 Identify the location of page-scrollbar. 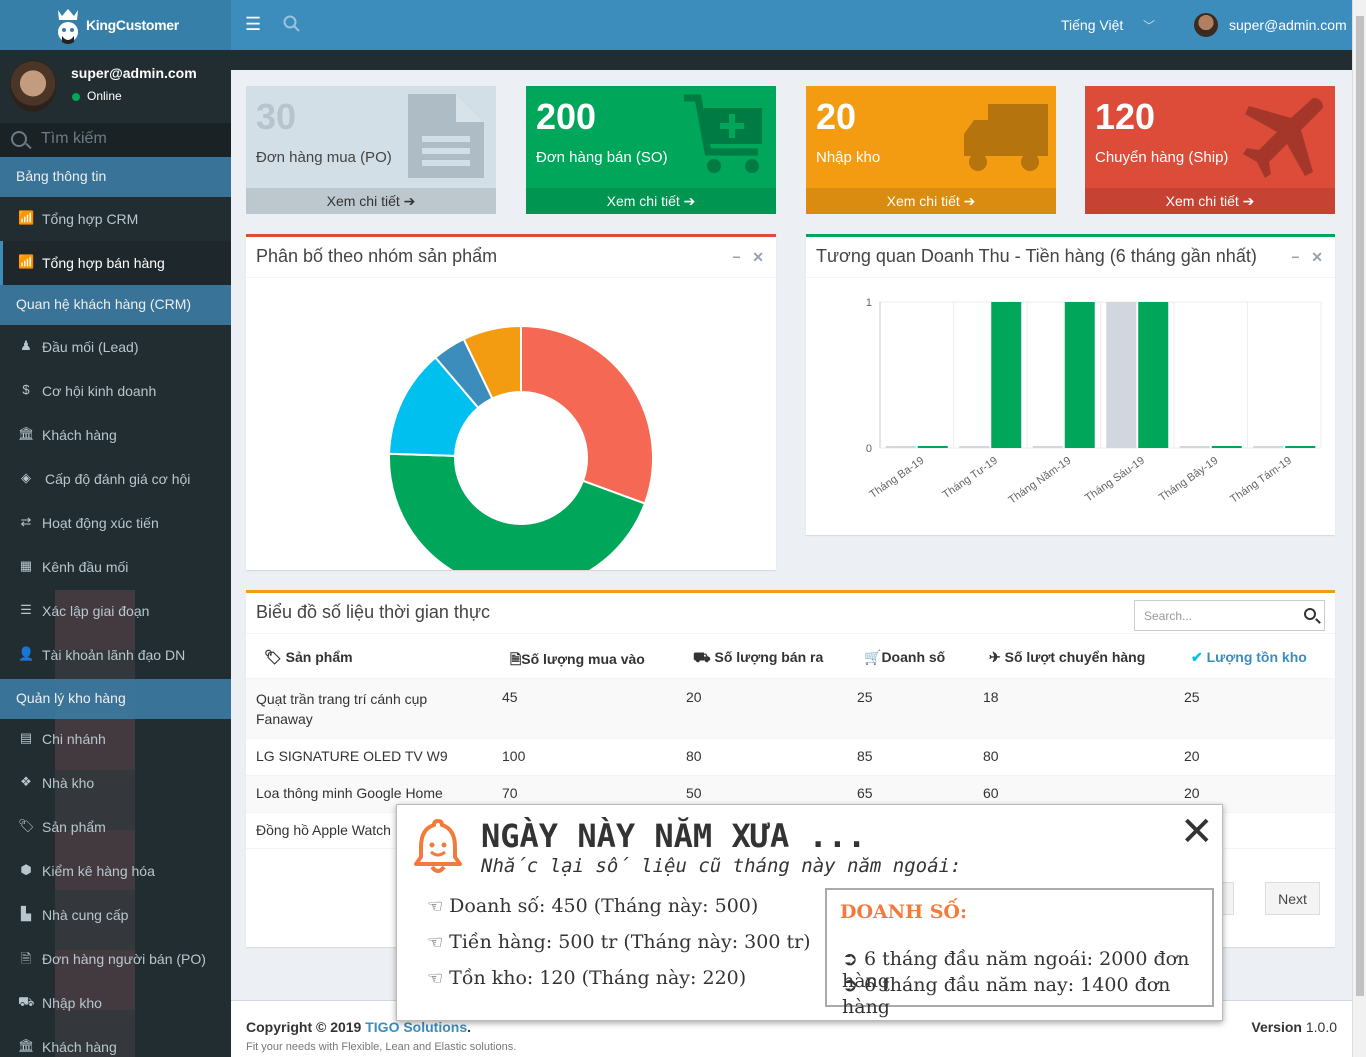
(1359, 528).